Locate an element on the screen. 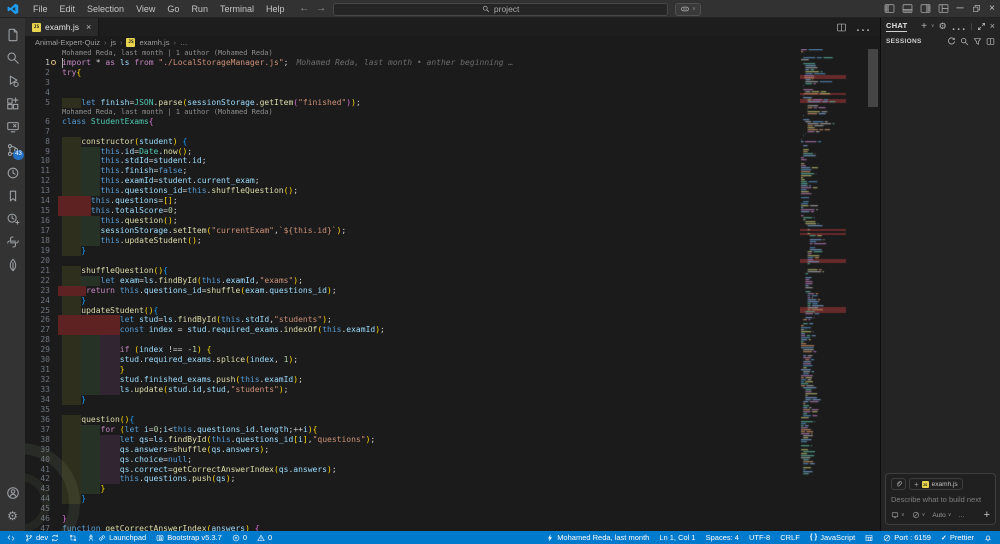 The height and width of the screenshot is (544, 1000). code-line: 21 shuffleQuestion(){ is located at coordinates (452, 270).